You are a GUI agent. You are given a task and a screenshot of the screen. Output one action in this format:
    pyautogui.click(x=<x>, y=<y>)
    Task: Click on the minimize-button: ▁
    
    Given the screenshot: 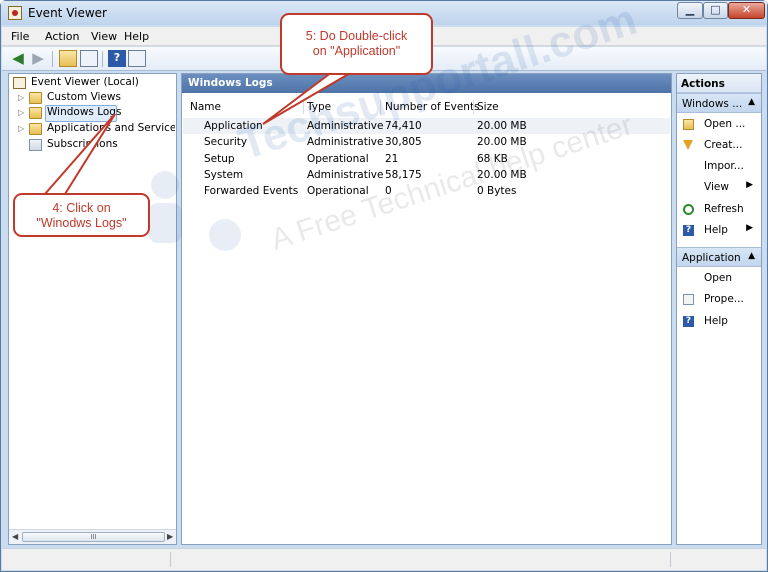 What is the action you would take?
    pyautogui.click(x=690, y=10)
    